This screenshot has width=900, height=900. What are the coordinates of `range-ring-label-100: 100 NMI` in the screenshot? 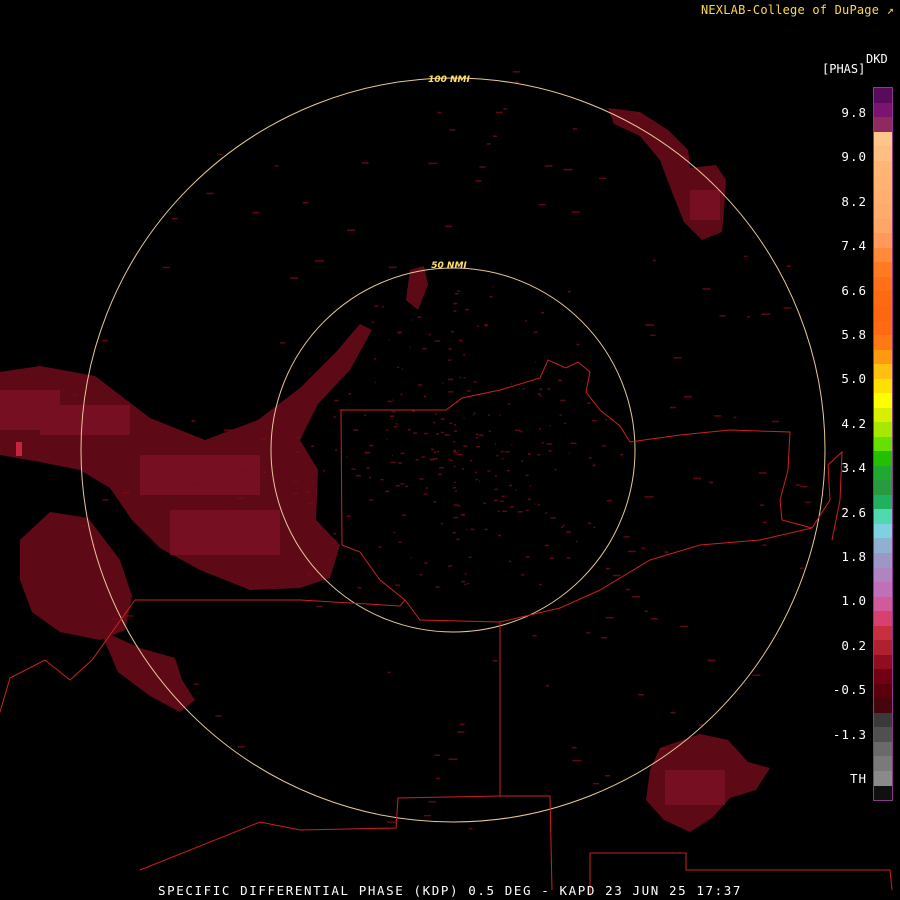 It's located at (449, 80).